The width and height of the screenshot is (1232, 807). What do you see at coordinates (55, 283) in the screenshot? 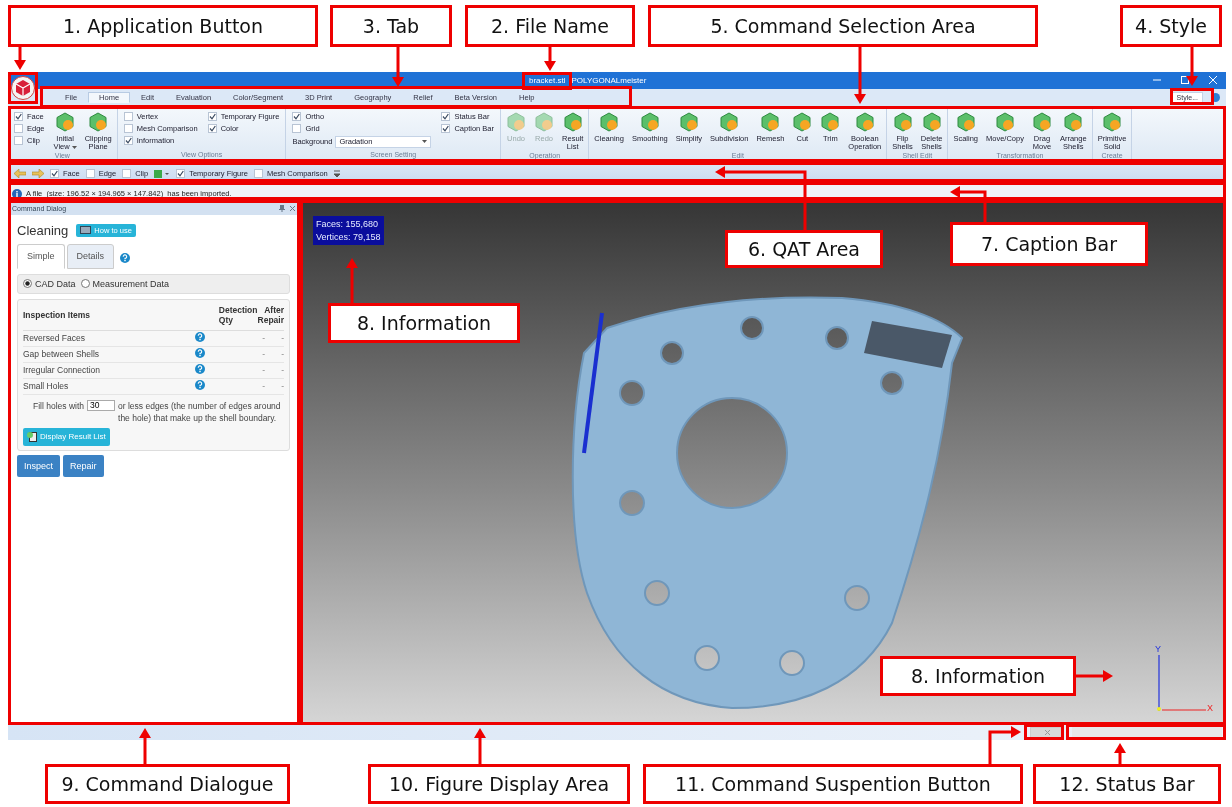
I see `radio-label: CAD Data` at bounding box center [55, 283].